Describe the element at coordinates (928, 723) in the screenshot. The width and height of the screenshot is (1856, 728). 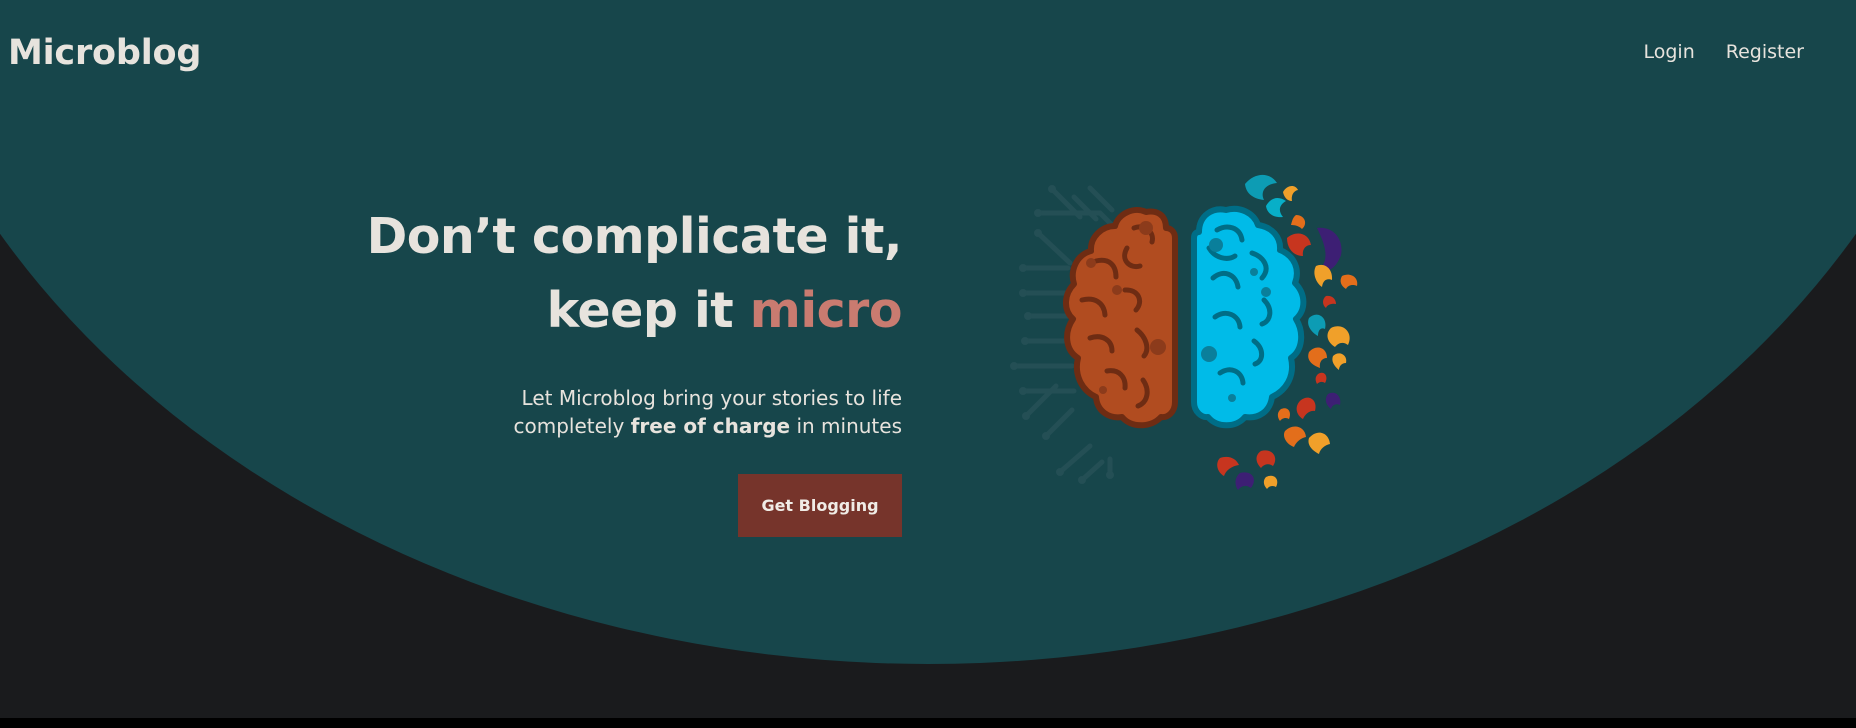
I see `bottom-strip` at that location.